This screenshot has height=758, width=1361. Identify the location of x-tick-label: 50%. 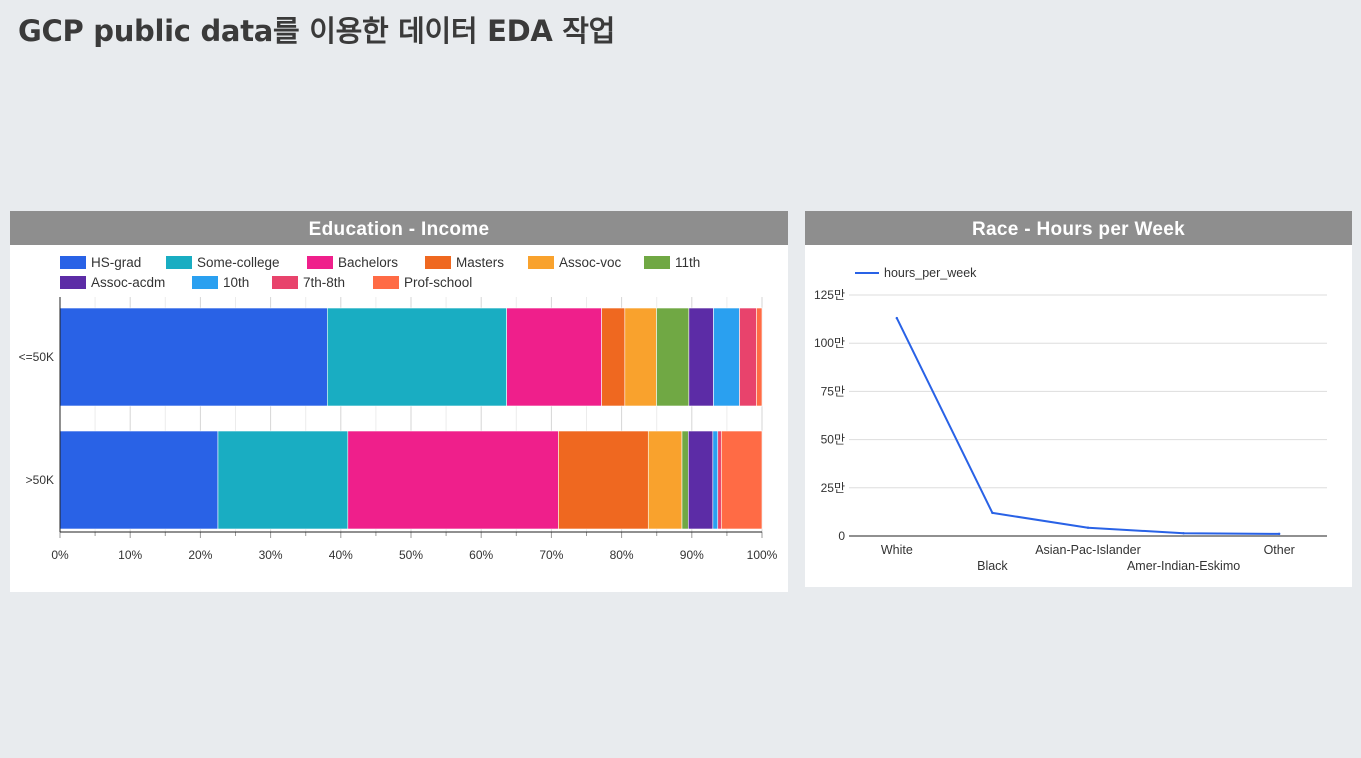
(411, 555).